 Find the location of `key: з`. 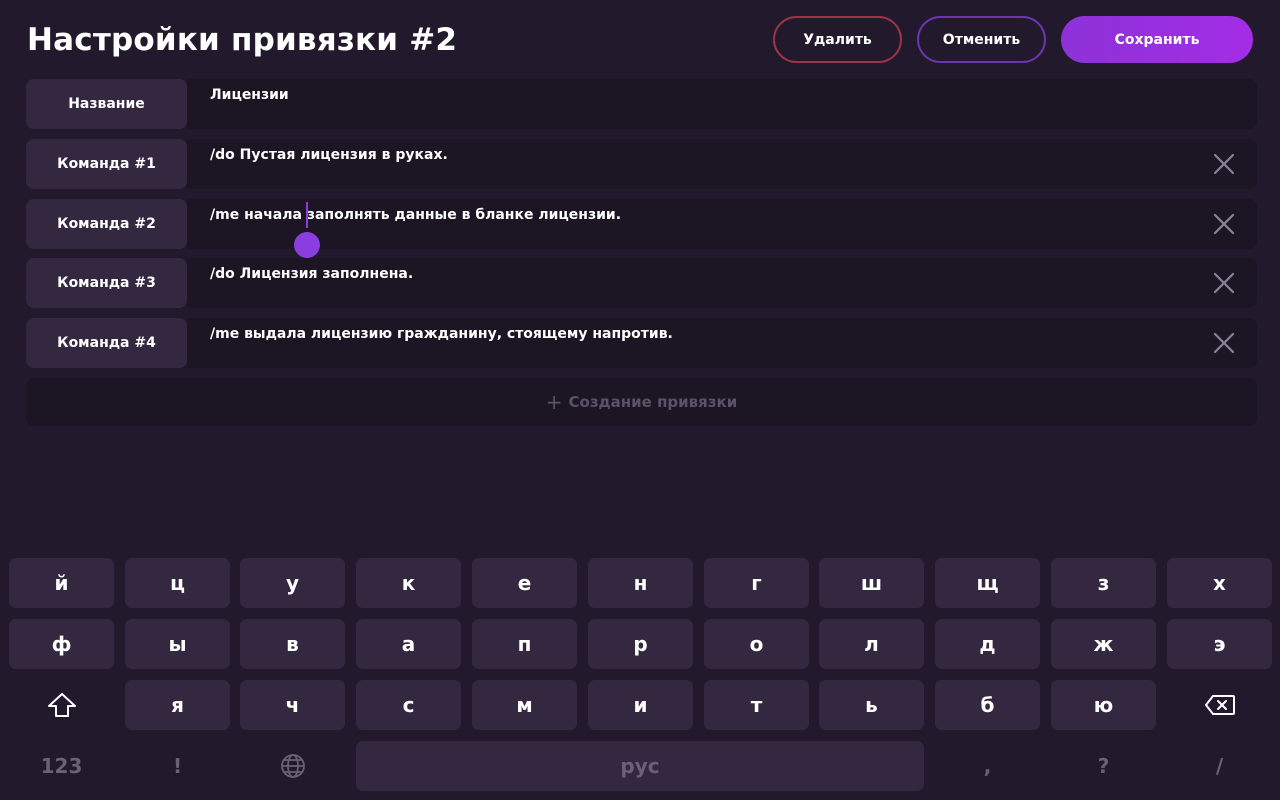

key: з is located at coordinates (1103, 583).